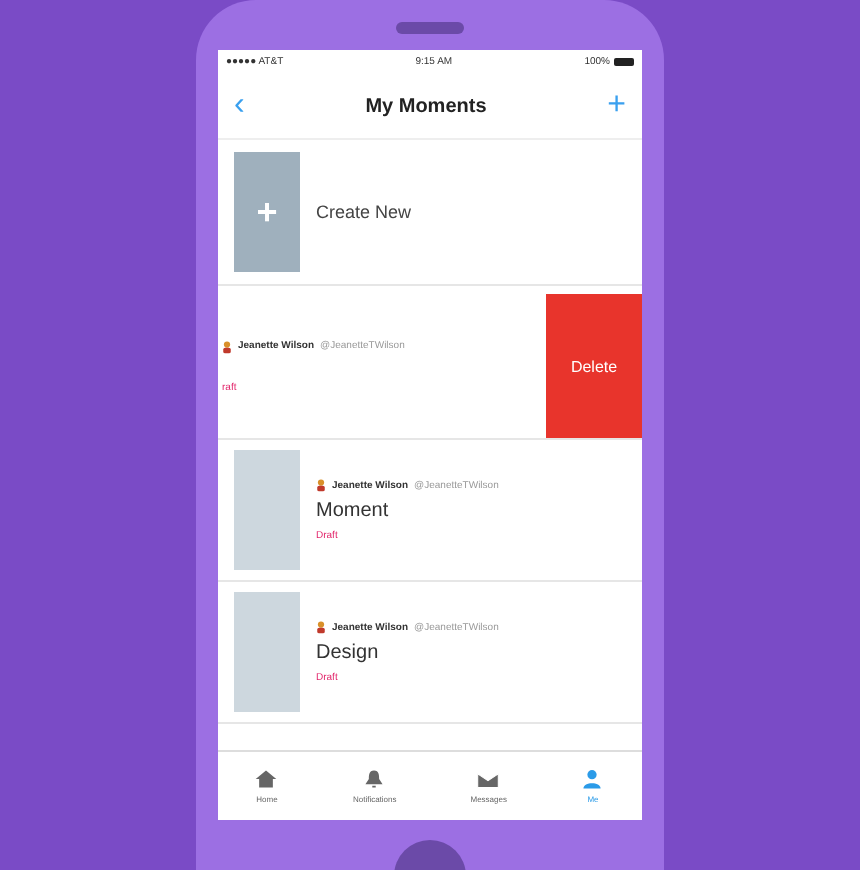 The image size is (860, 870). Describe the element at coordinates (374, 779) in the screenshot. I see `bell-icon` at that location.